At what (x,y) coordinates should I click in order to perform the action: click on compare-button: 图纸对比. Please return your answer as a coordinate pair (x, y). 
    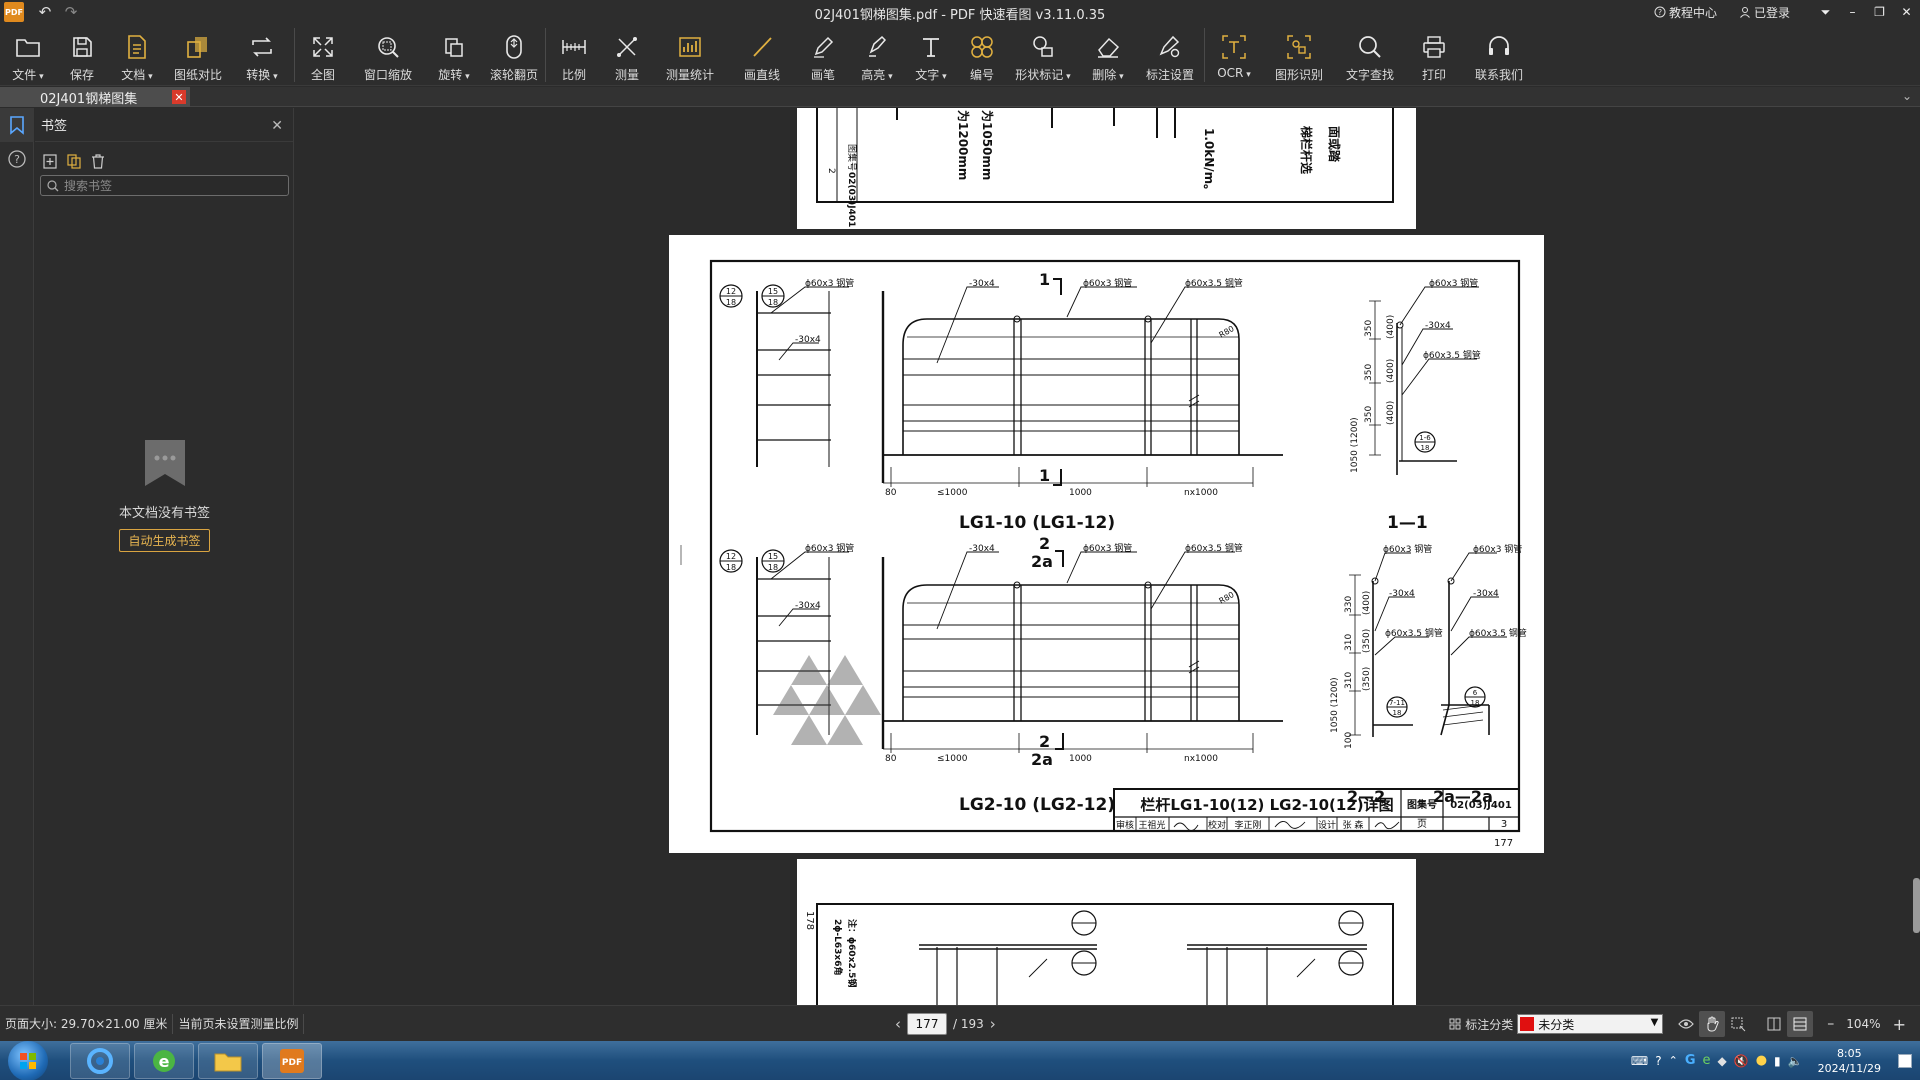
    Looking at the image, I should click on (198, 55).